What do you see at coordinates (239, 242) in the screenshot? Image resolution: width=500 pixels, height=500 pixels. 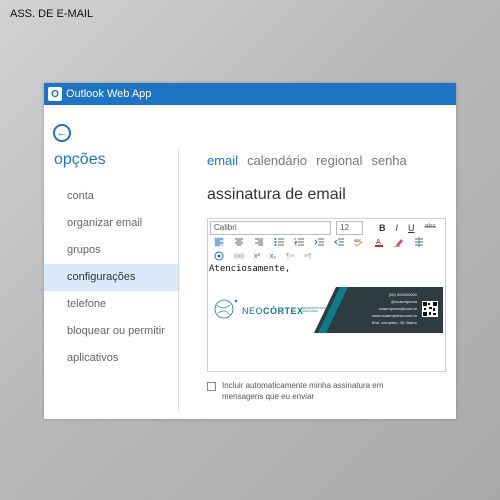 I see `align-center-icon` at bounding box center [239, 242].